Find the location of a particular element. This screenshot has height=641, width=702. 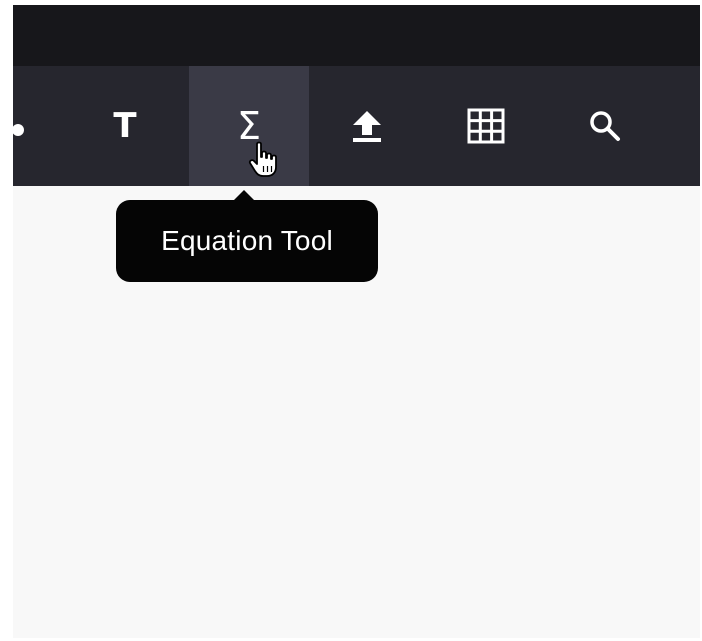

equation-tool-tooltip: Equation Tool is located at coordinates (247, 236).